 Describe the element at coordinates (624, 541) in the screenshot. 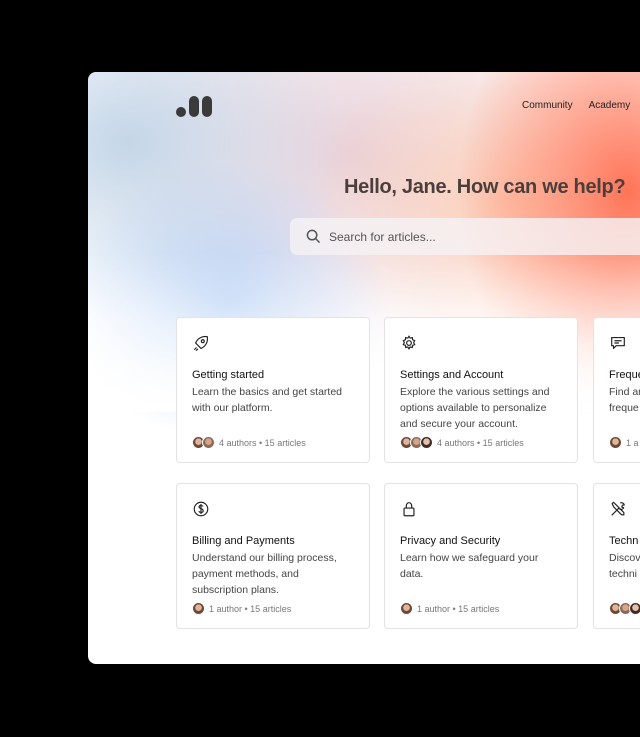

I see `card-title: Techn` at that location.